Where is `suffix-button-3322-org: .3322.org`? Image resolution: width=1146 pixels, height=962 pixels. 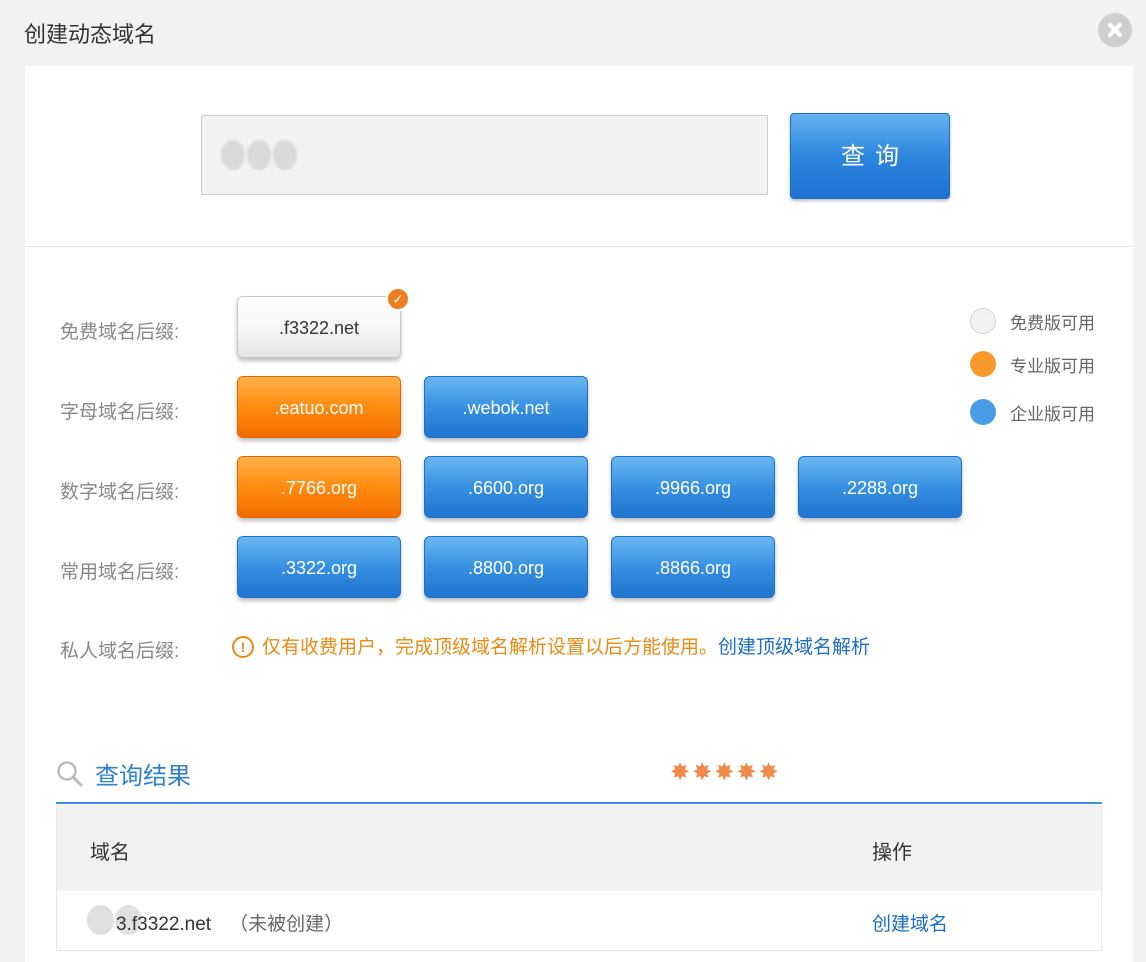 suffix-button-3322-org: .3322.org is located at coordinates (319, 567).